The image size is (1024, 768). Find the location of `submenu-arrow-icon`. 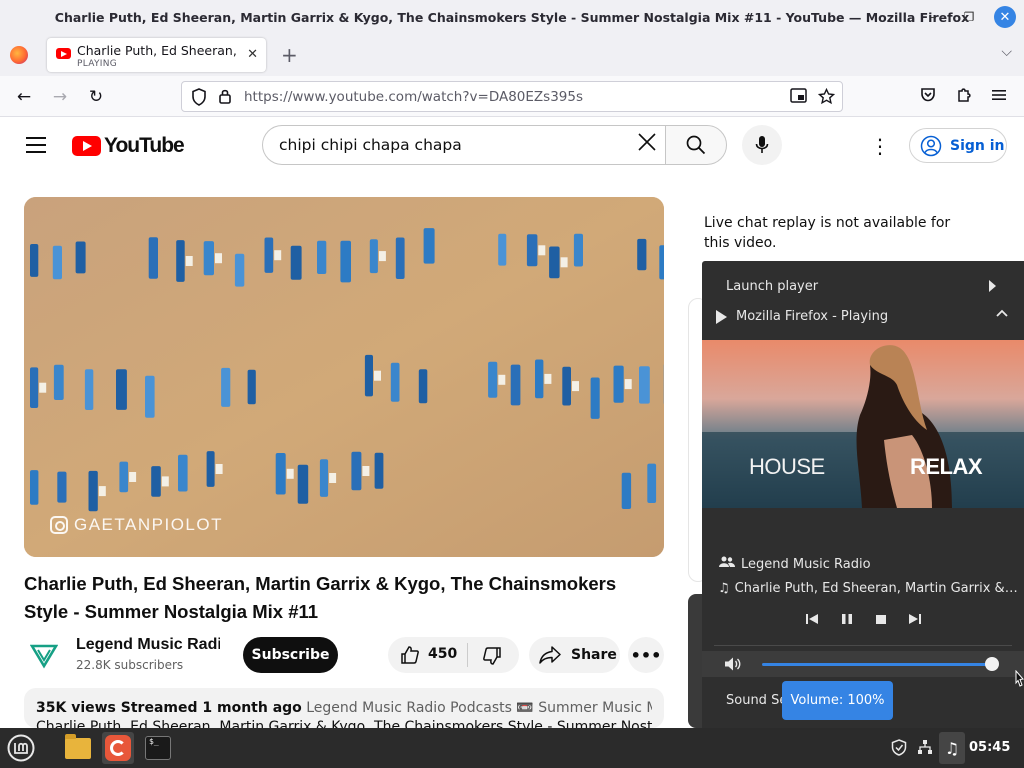

submenu-arrow-icon is located at coordinates (992, 286).